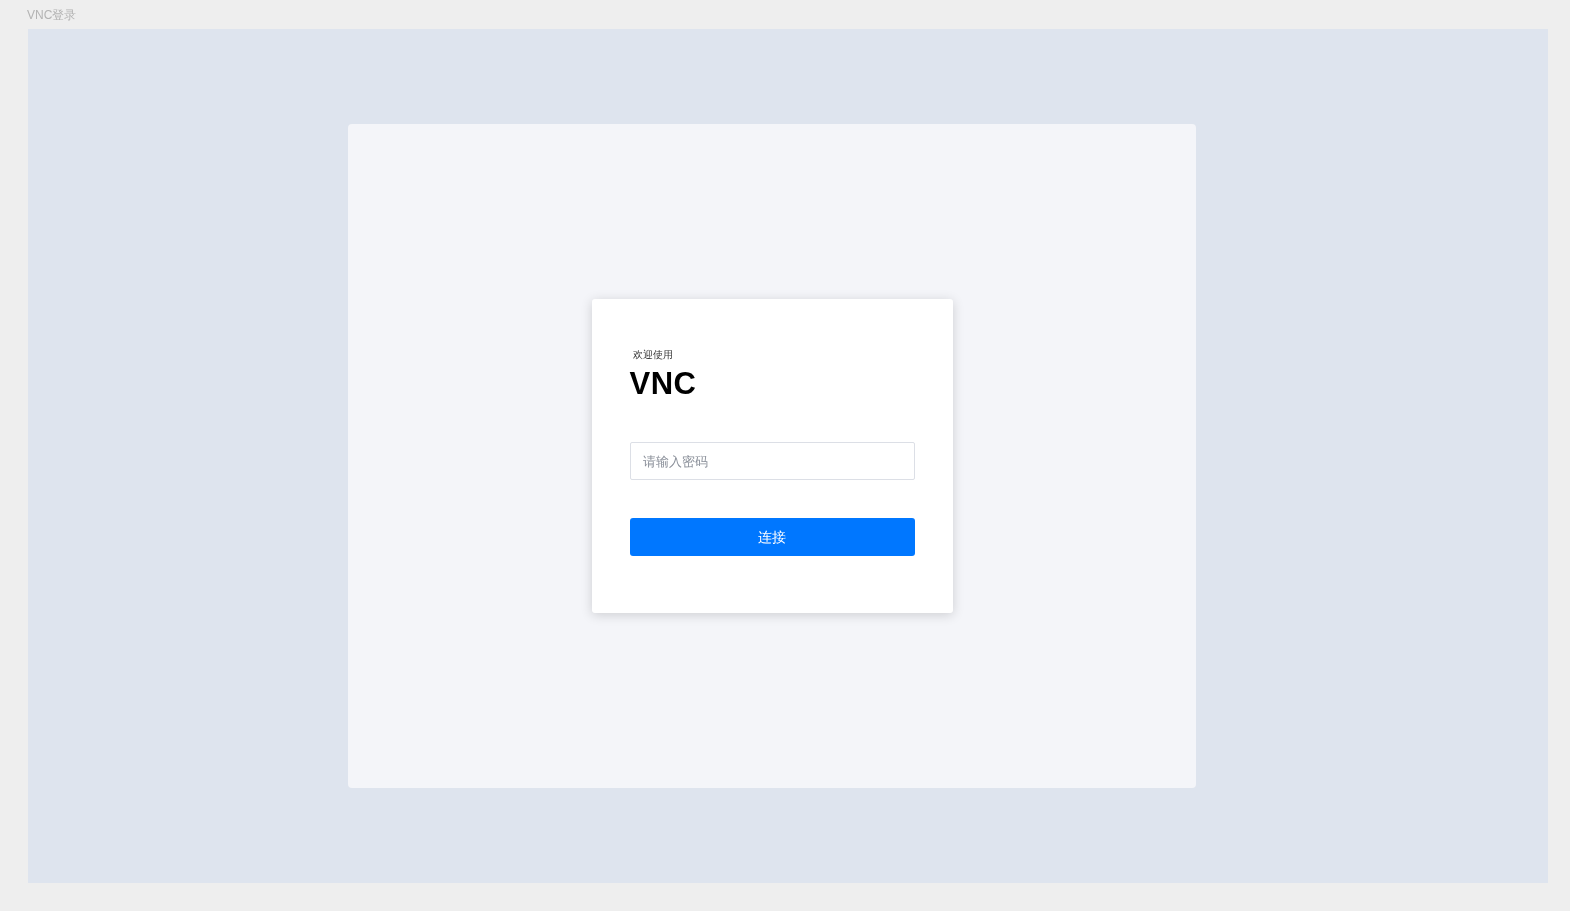 This screenshot has height=911, width=1570. I want to click on connect-button: 连接, so click(772, 537).